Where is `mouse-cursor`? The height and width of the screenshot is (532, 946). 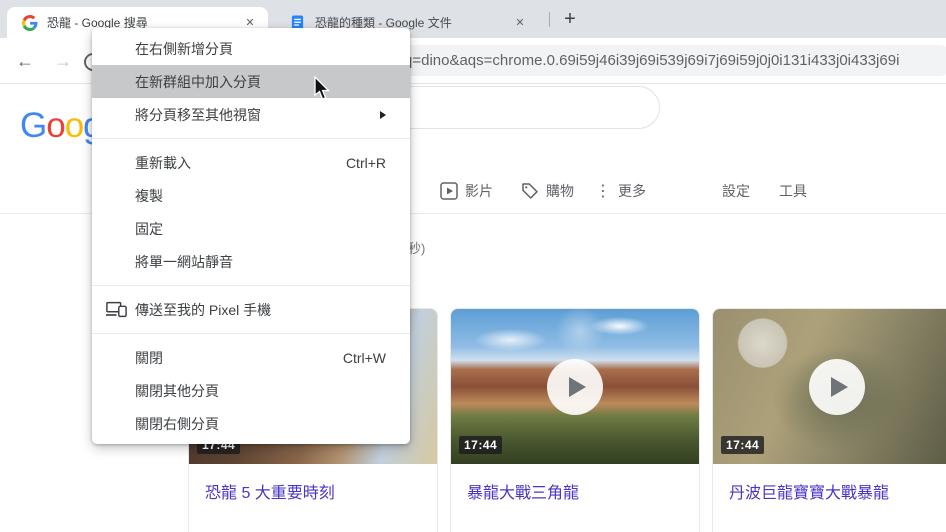
mouse-cursor is located at coordinates (323, 91).